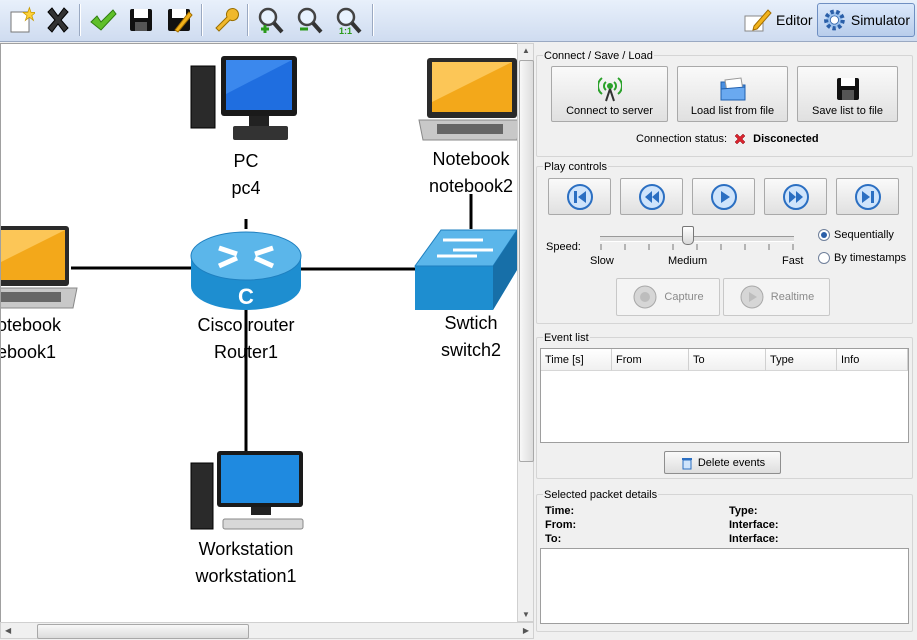  What do you see at coordinates (309, 20) in the screenshot?
I see `zoom-out-icon` at bounding box center [309, 20].